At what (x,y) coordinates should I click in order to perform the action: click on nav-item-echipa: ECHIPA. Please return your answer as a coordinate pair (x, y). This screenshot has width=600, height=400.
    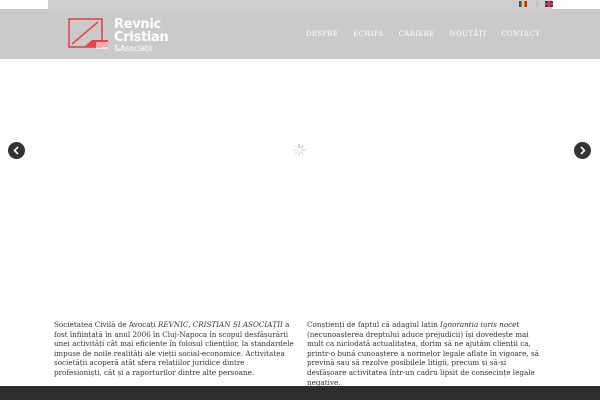
    Looking at the image, I should click on (368, 34).